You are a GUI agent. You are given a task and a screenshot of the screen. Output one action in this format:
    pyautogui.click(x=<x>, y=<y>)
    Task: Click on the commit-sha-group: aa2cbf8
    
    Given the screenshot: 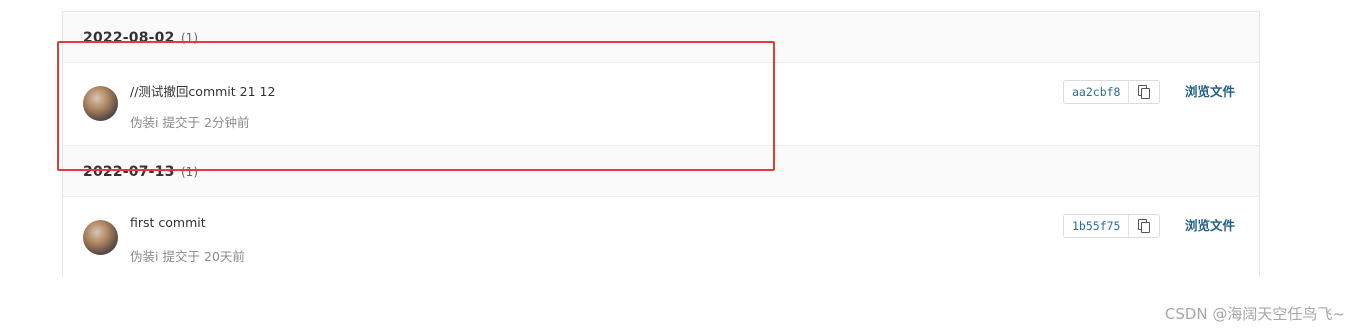 What is the action you would take?
    pyautogui.click(x=1112, y=92)
    